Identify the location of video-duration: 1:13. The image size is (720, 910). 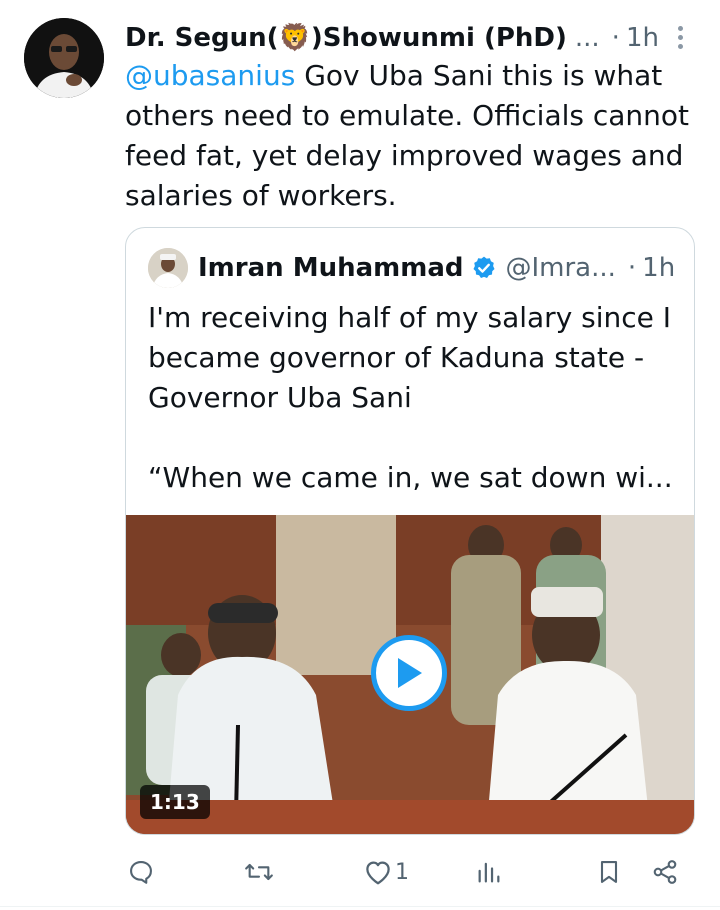
(175, 802).